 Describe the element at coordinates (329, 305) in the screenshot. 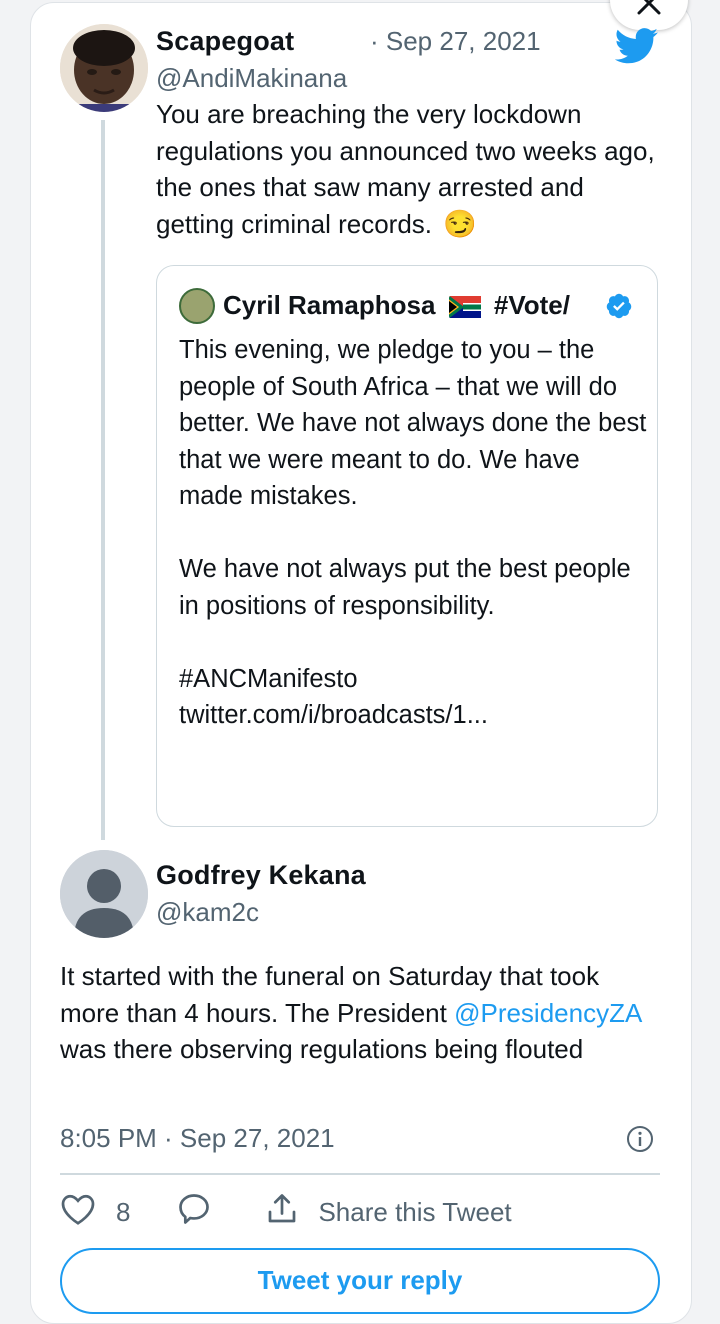

I see `quoted-name-text: Cyril Ramaphosa` at that location.